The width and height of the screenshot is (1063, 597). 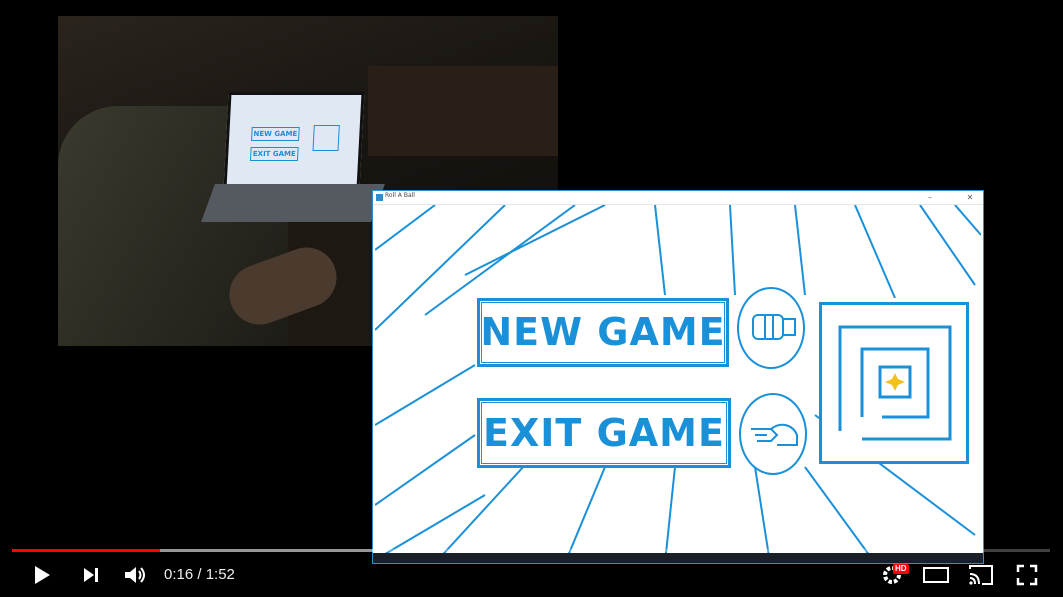 I want to click on maze-preview-icon, so click(x=894, y=383).